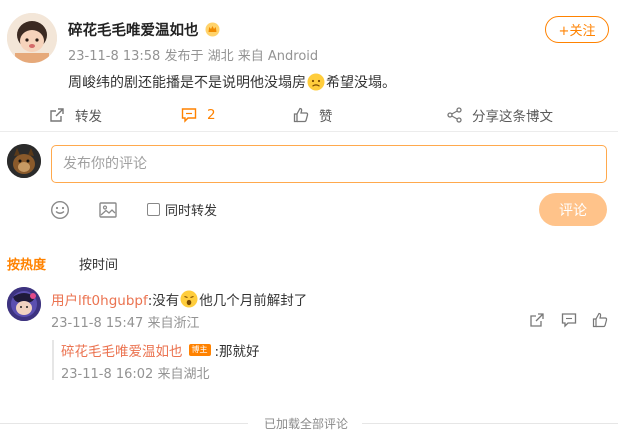 Image resolution: width=618 pixels, height=435 pixels. What do you see at coordinates (212, 29) in the screenshot?
I see `crown-badge-icon` at bounding box center [212, 29].